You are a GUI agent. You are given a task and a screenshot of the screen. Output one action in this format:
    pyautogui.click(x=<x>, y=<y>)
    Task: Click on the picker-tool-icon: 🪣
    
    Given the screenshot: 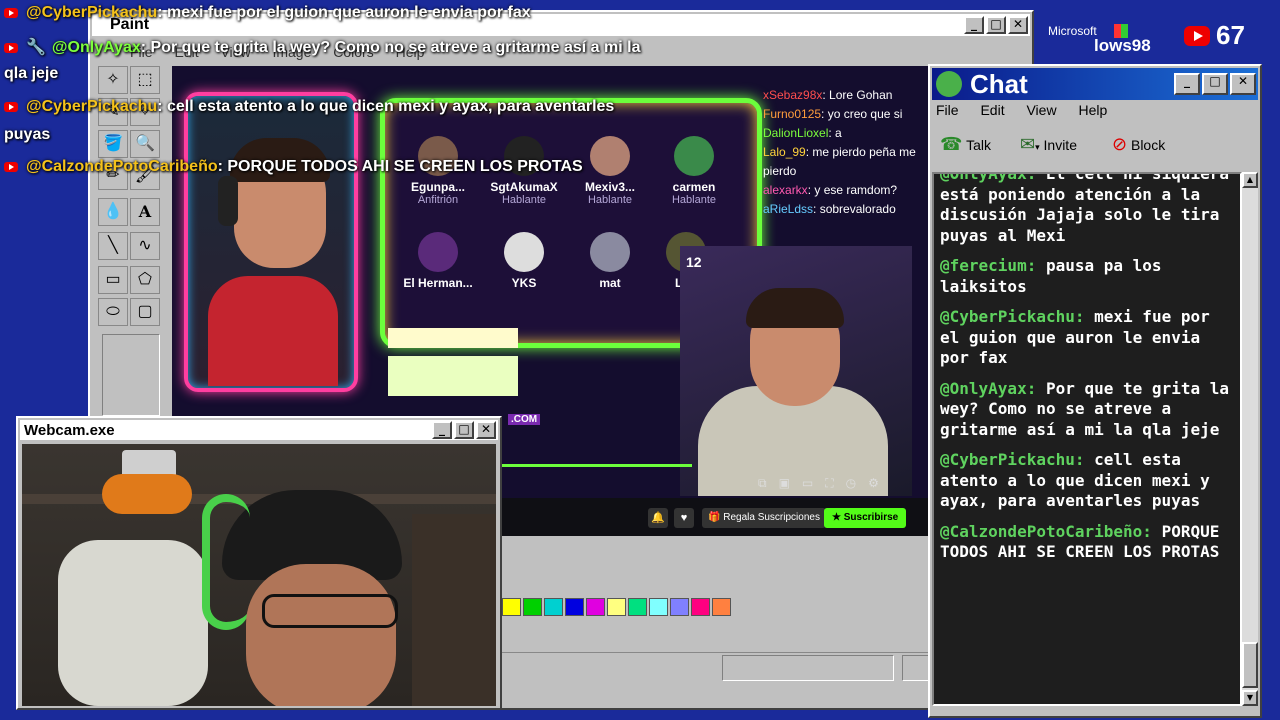 What is the action you would take?
    pyautogui.click(x=113, y=144)
    